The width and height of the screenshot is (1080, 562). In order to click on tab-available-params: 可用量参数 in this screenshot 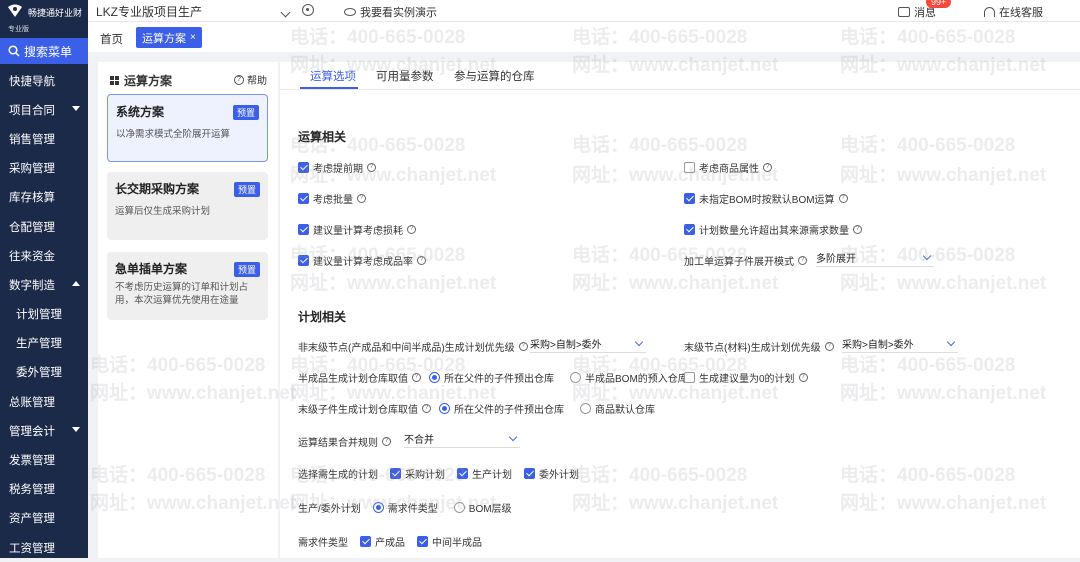, I will do `click(405, 76)`.